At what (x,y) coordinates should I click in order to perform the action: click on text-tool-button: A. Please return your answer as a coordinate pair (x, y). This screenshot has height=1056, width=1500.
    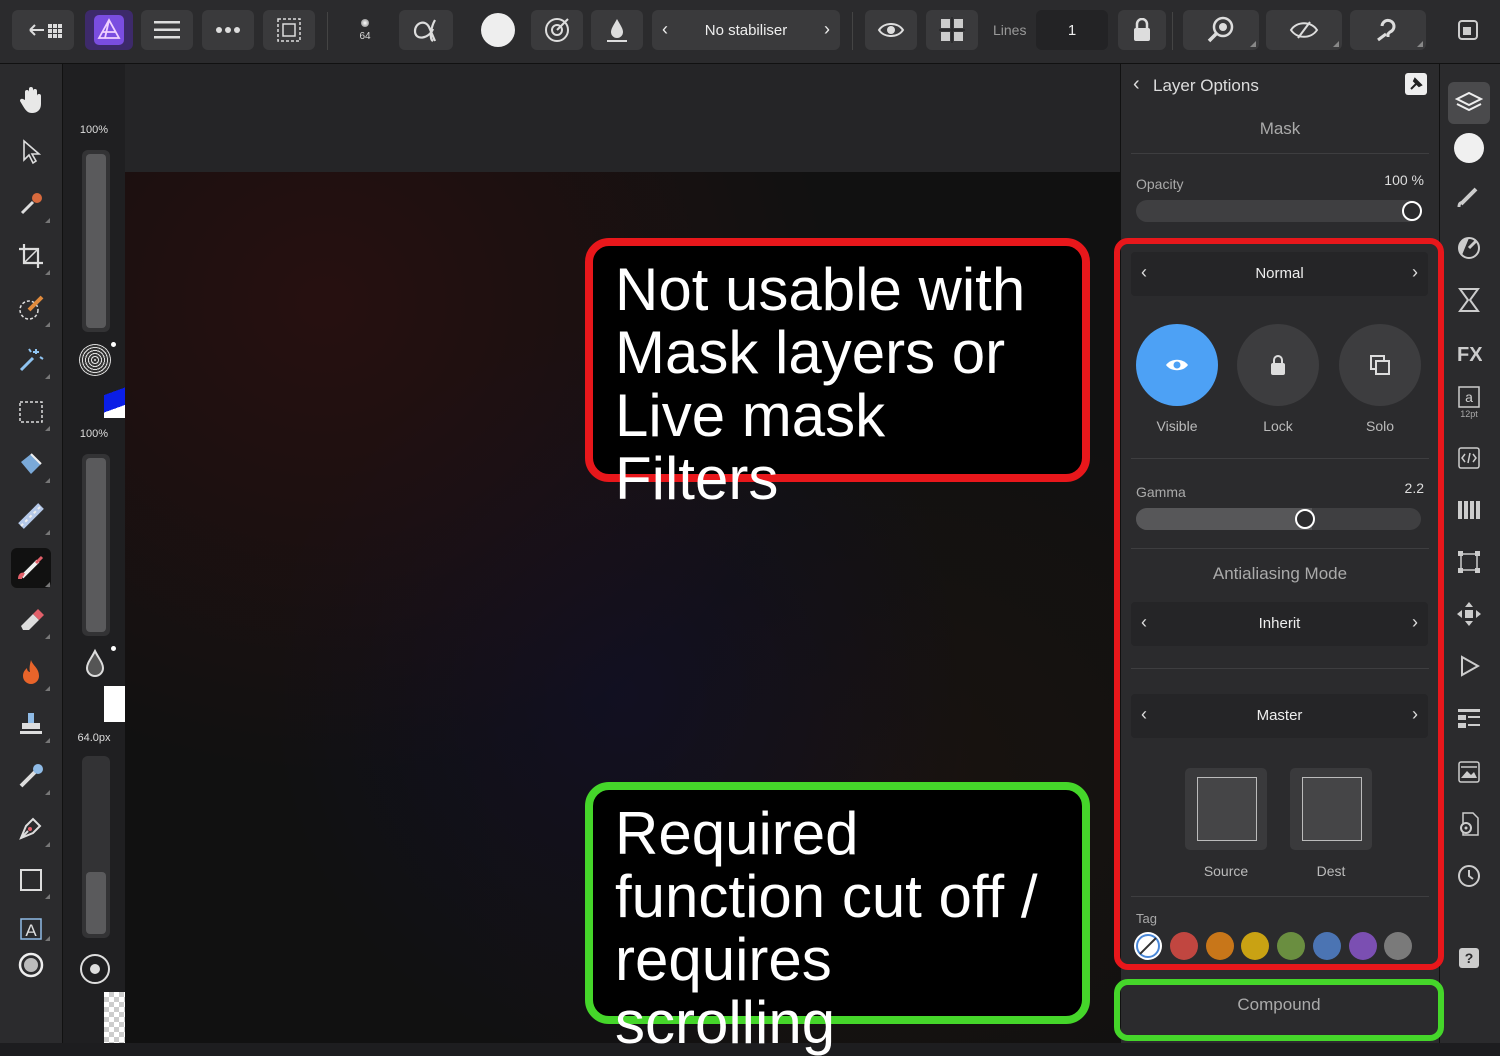
    Looking at the image, I should click on (31, 929).